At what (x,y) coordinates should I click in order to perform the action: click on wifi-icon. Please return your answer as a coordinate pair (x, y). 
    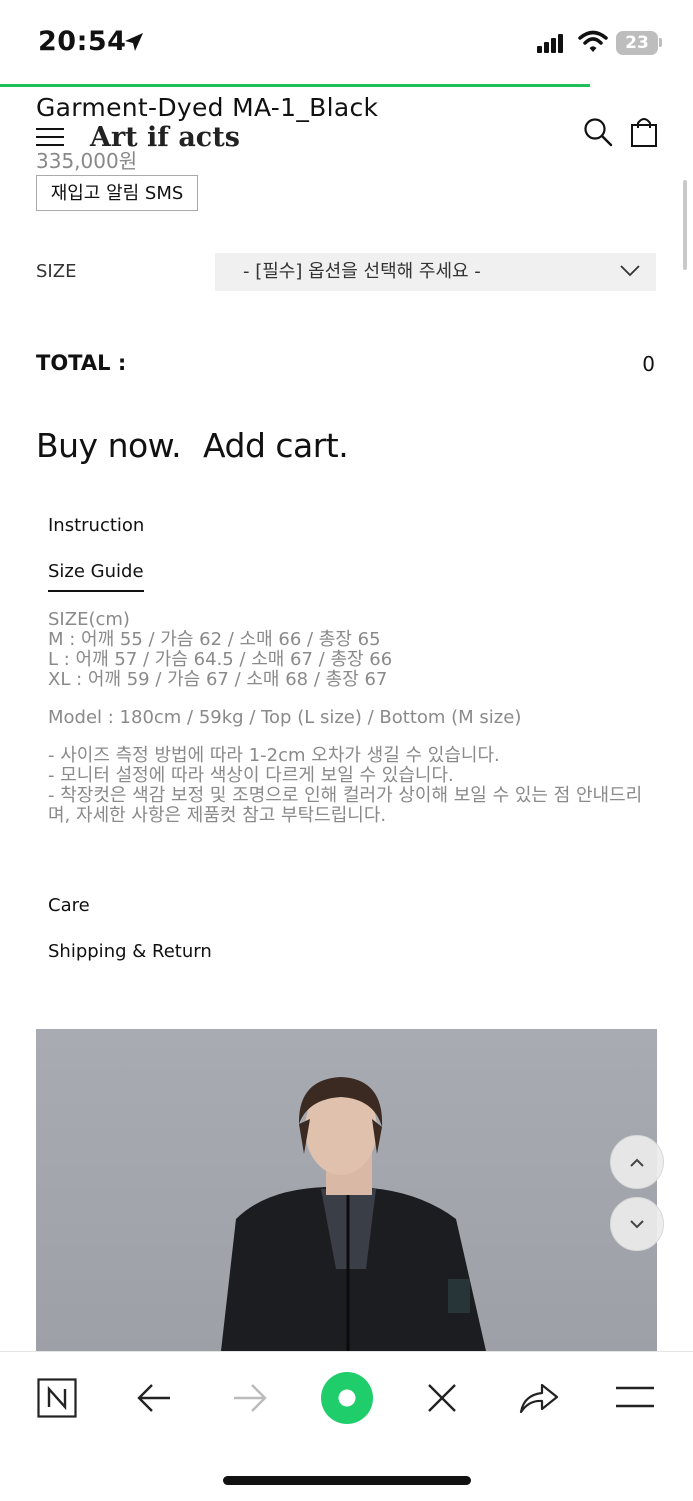
    Looking at the image, I should click on (593, 41).